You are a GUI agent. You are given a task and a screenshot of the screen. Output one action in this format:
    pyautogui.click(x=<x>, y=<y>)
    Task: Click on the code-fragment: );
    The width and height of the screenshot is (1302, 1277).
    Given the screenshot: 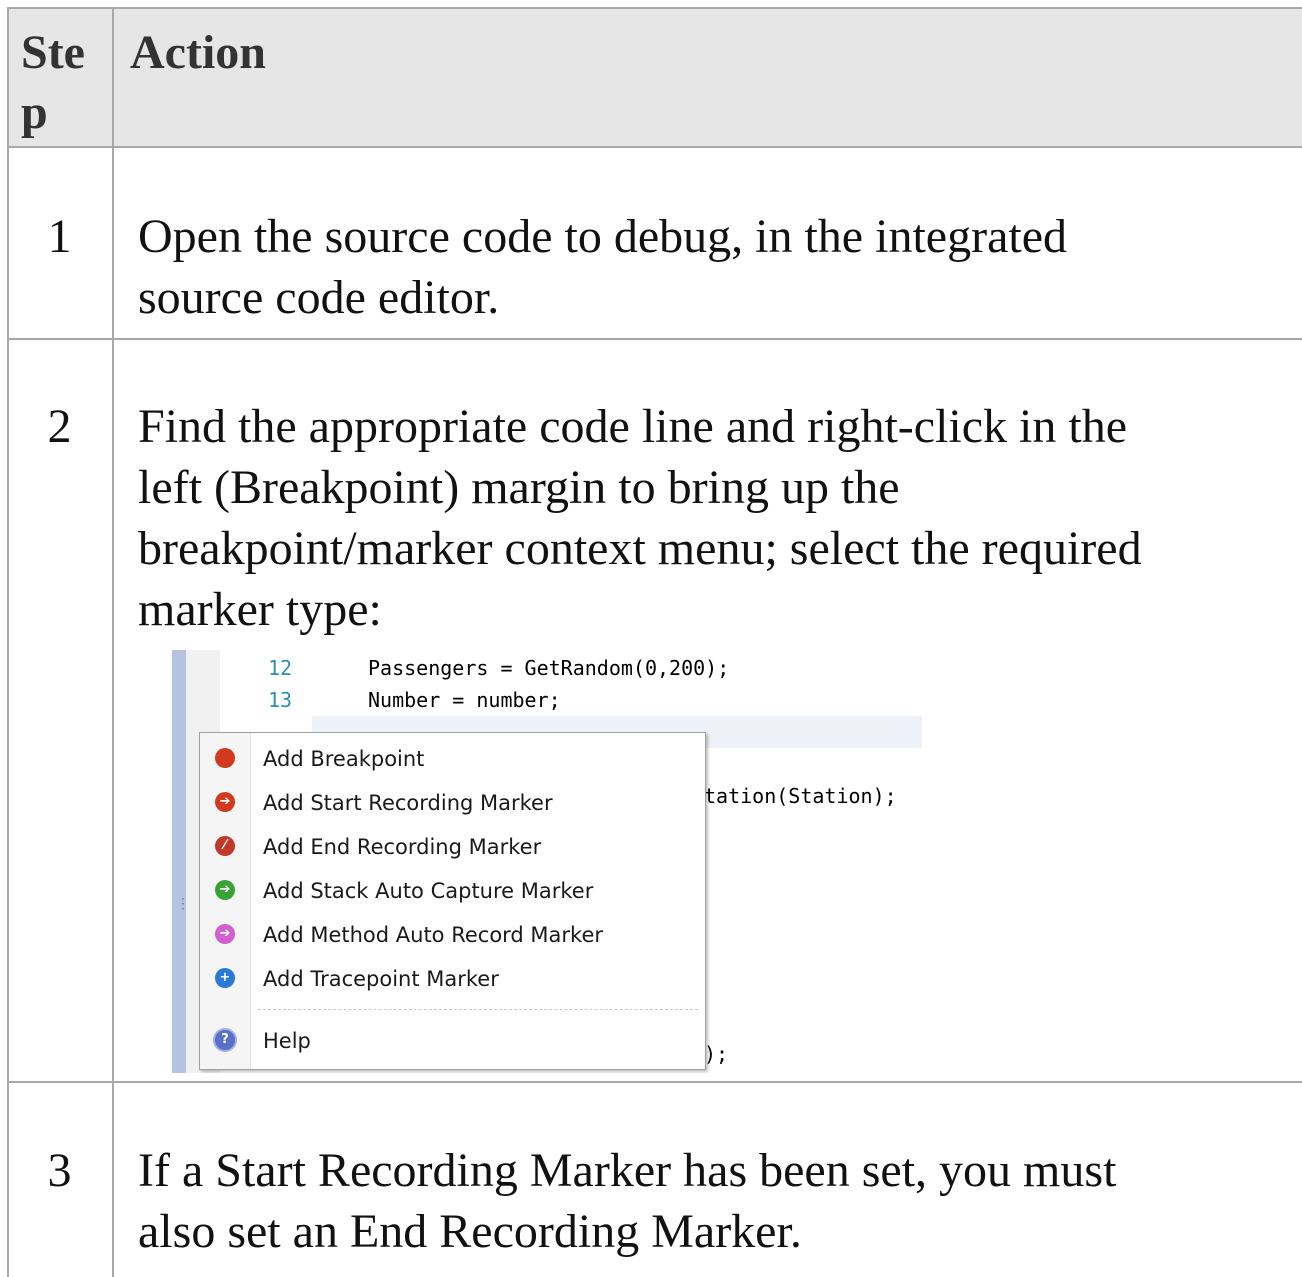 What is the action you would take?
    pyautogui.click(x=716, y=1054)
    